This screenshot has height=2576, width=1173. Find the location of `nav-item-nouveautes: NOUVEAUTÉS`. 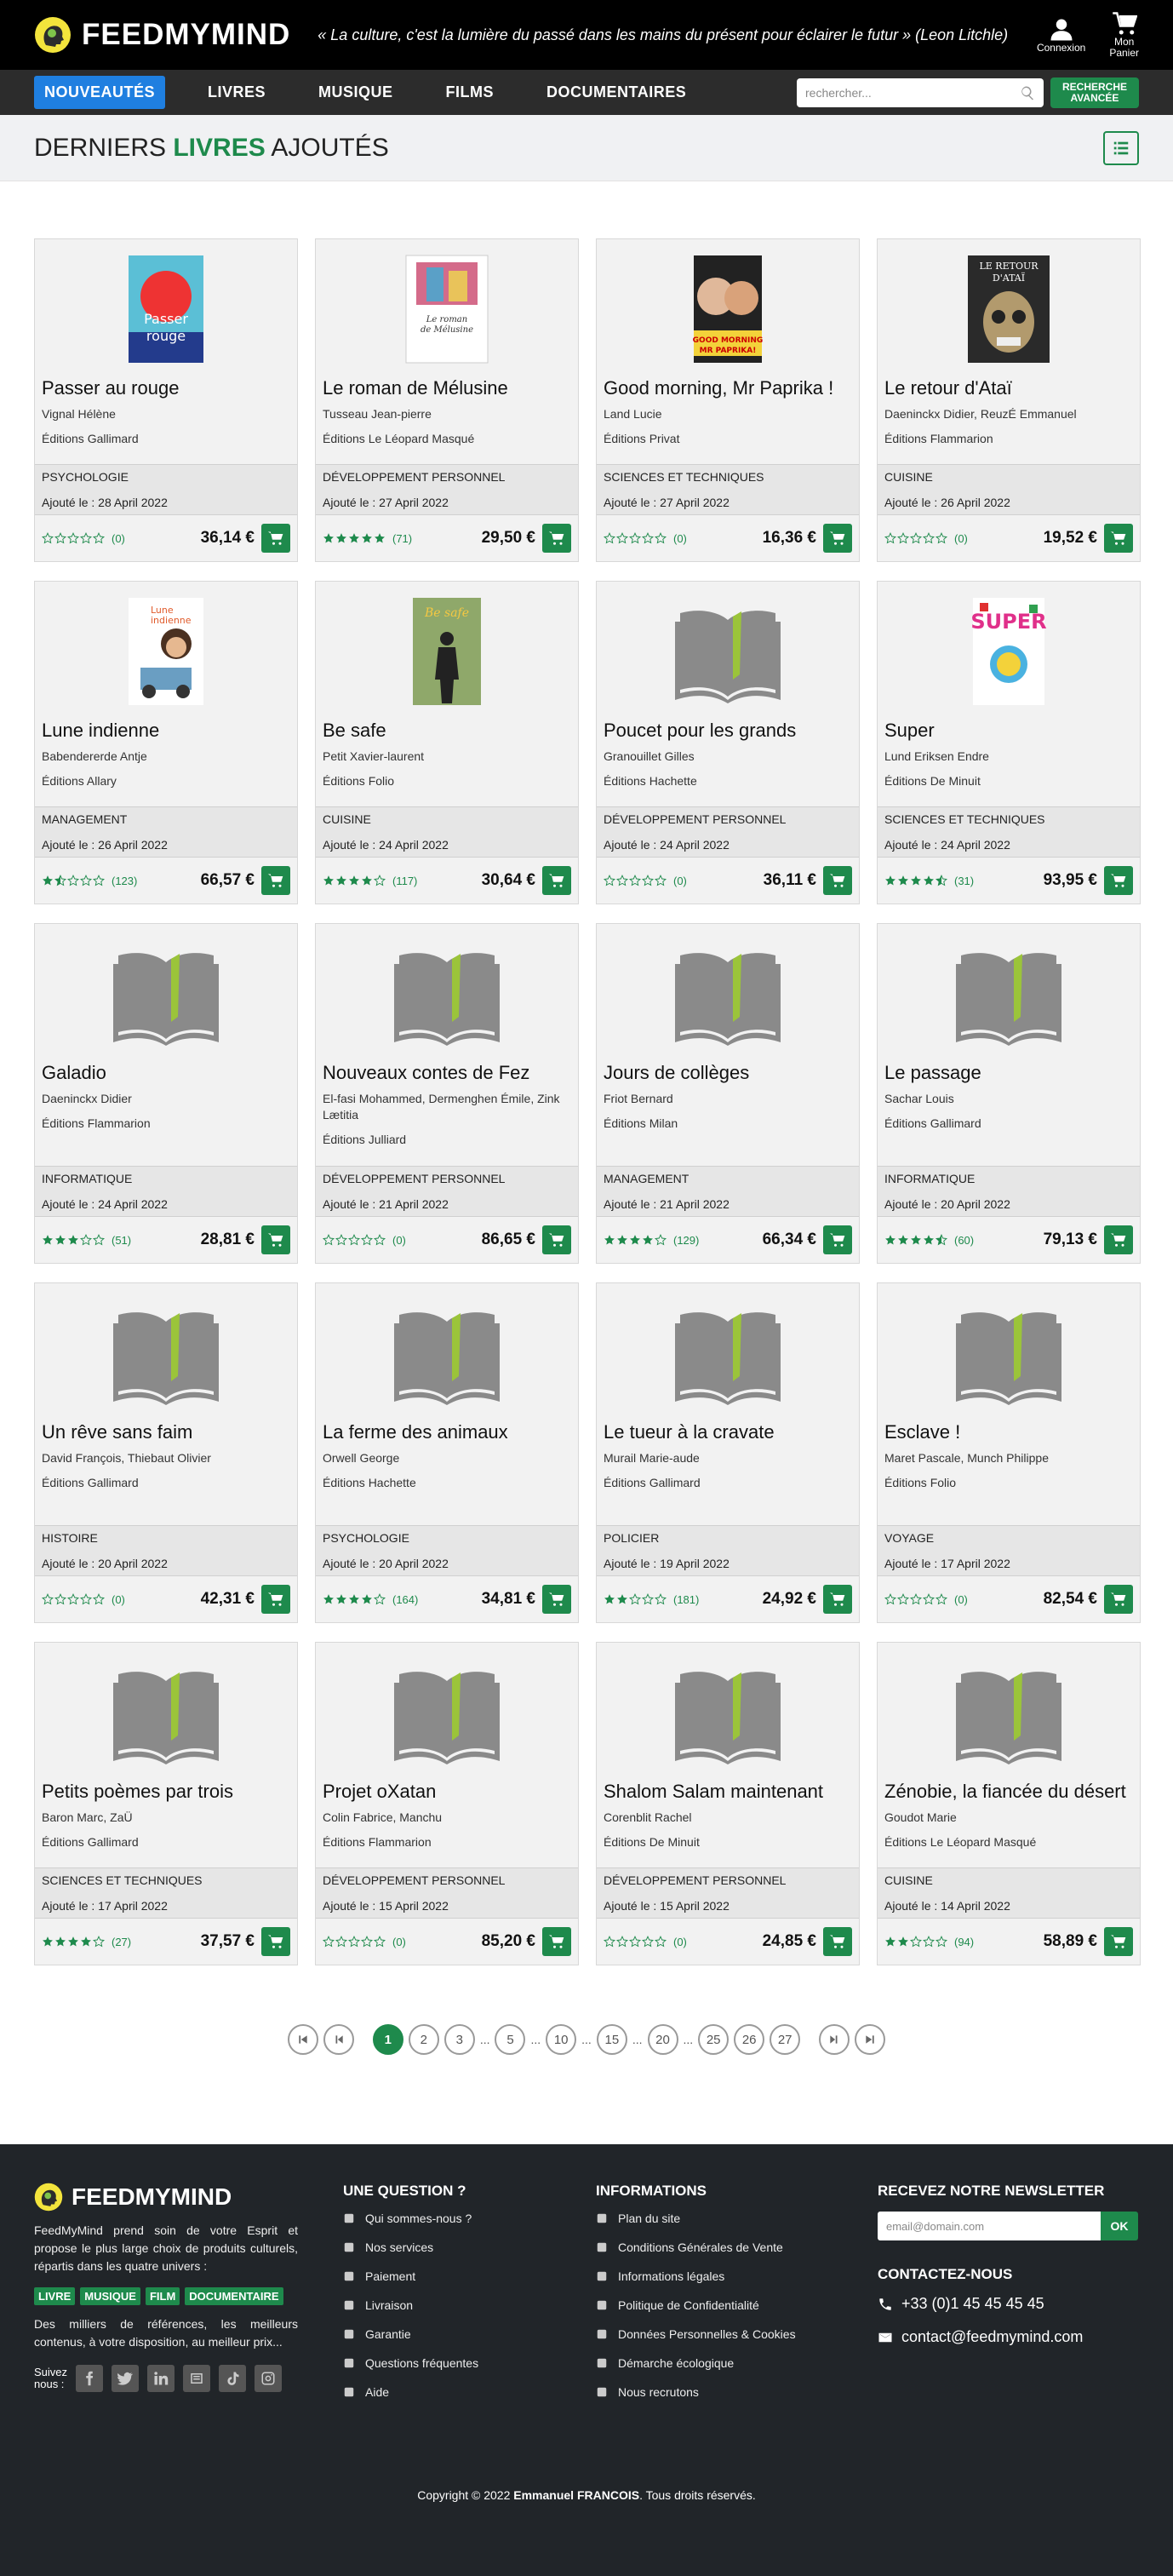

nav-item-nouveautes: NOUVEAUTÉS is located at coordinates (100, 92).